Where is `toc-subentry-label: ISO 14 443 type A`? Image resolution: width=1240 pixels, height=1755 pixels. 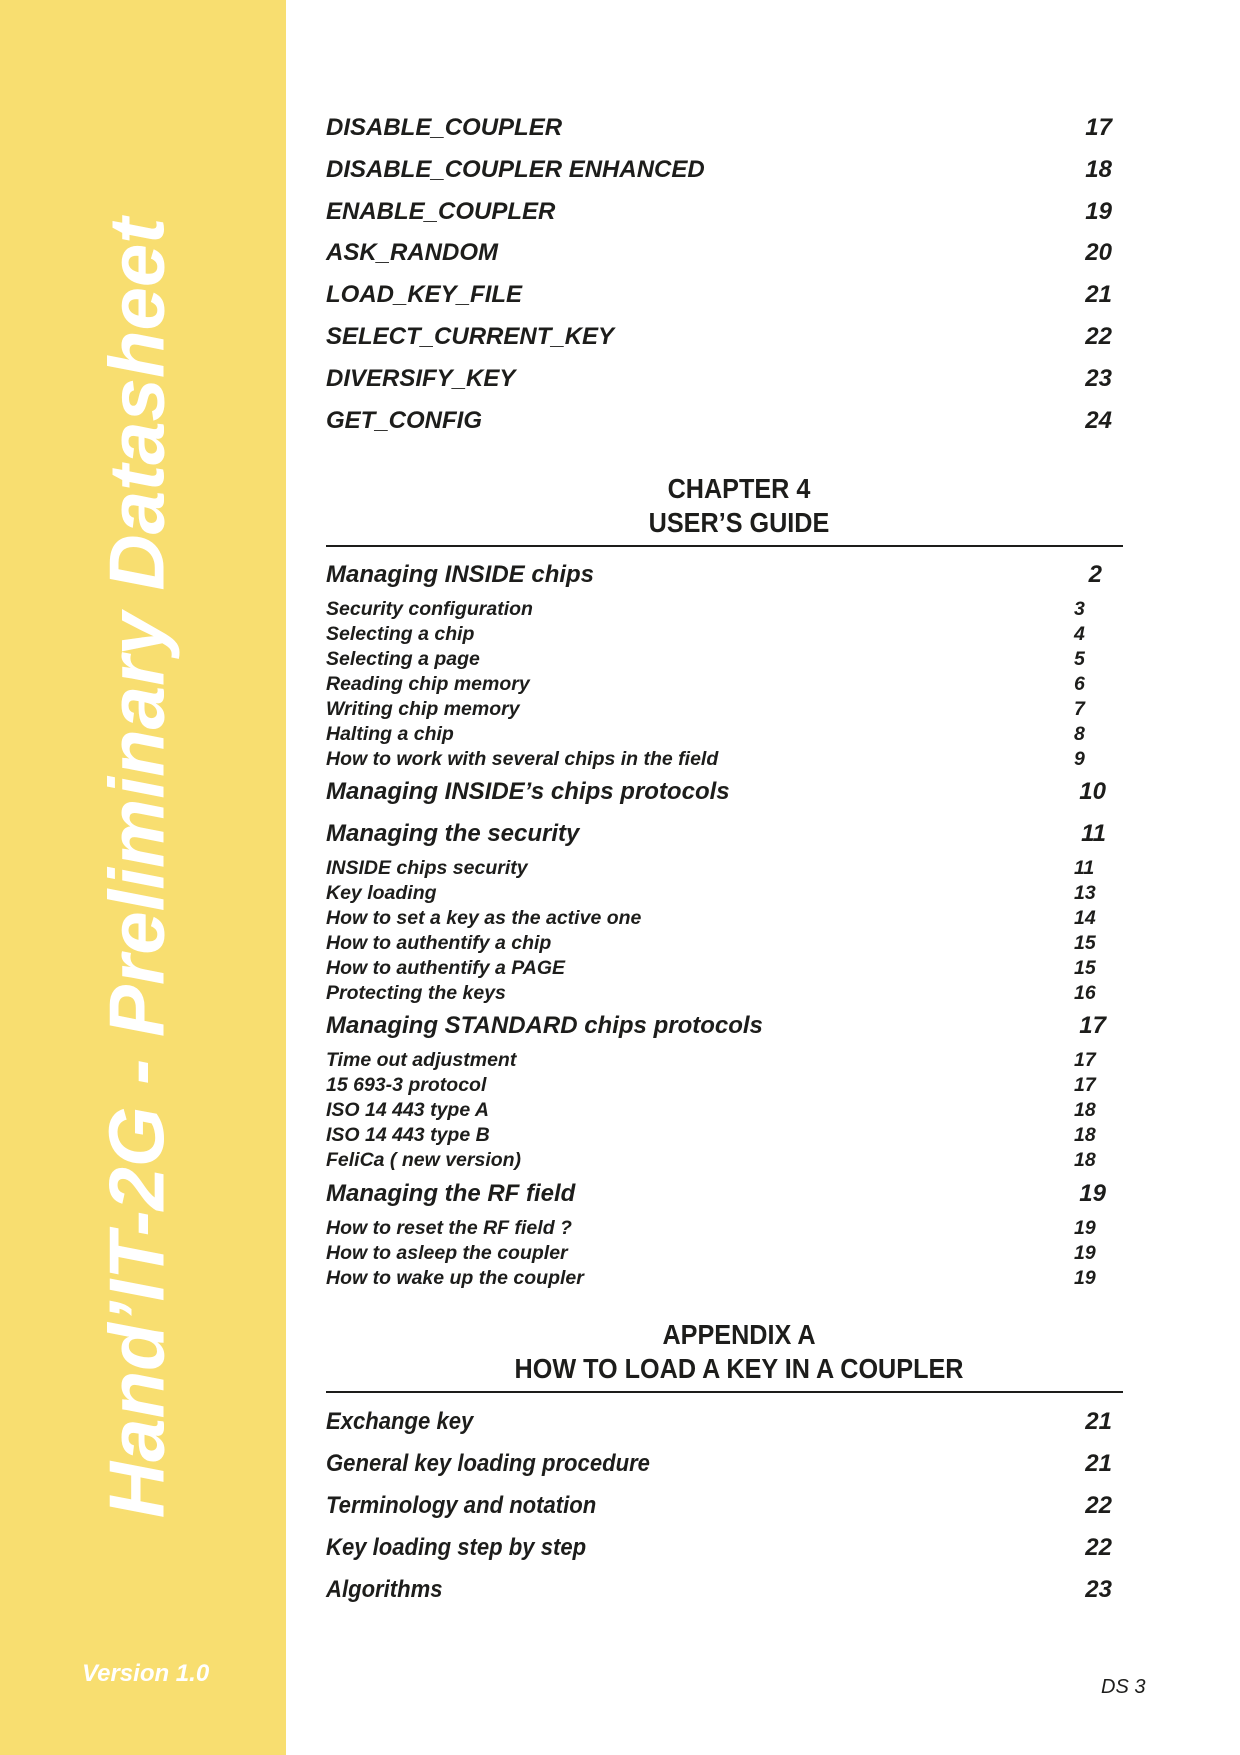
toc-subentry-label: ISO 14 443 type A is located at coordinates (407, 1110).